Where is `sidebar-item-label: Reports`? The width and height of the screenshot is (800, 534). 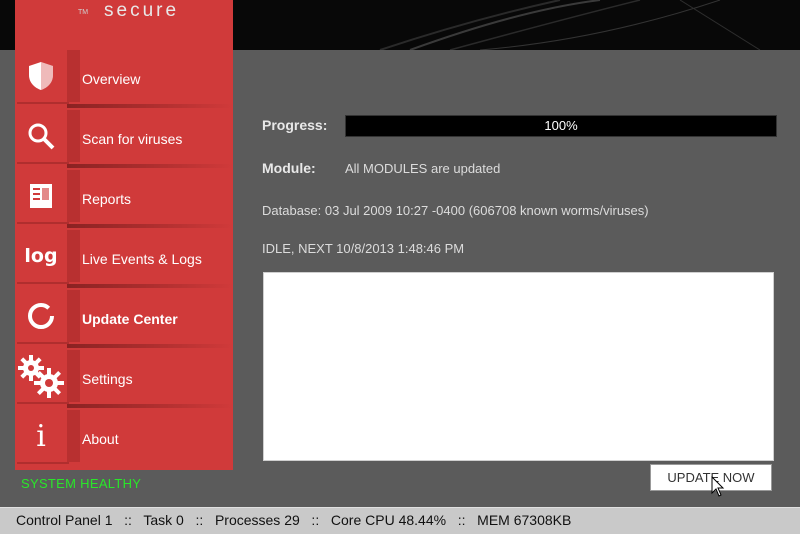
sidebar-item-label: Reports is located at coordinates (107, 199).